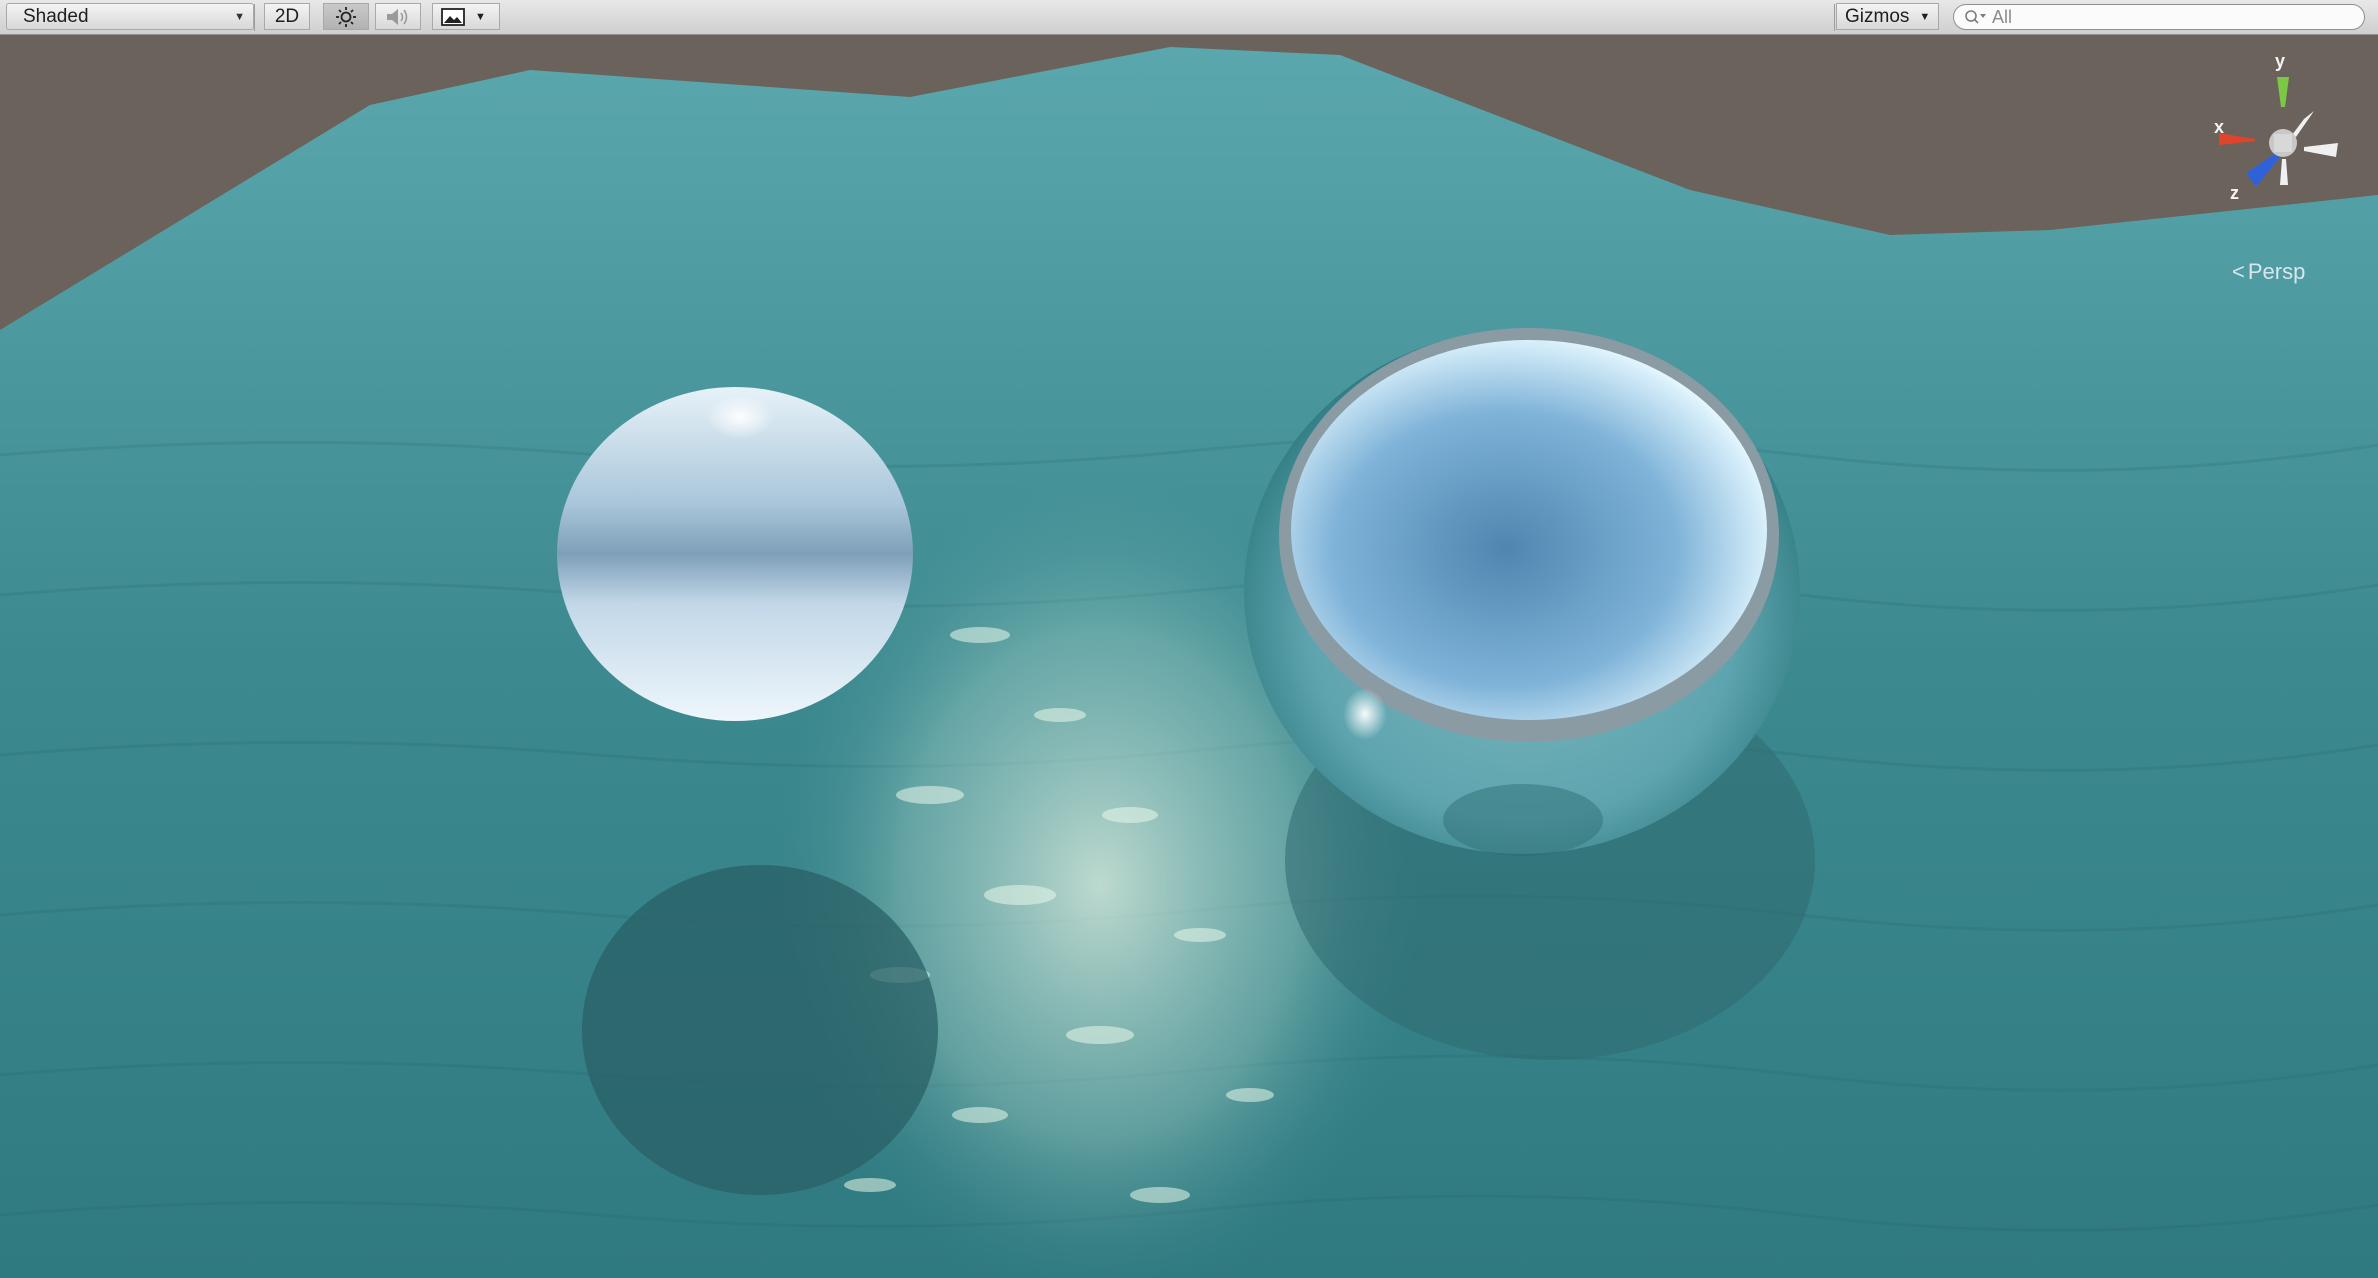 The height and width of the screenshot is (1278, 2378). I want to click on chevron-left-icon: <, so click(2238, 271).